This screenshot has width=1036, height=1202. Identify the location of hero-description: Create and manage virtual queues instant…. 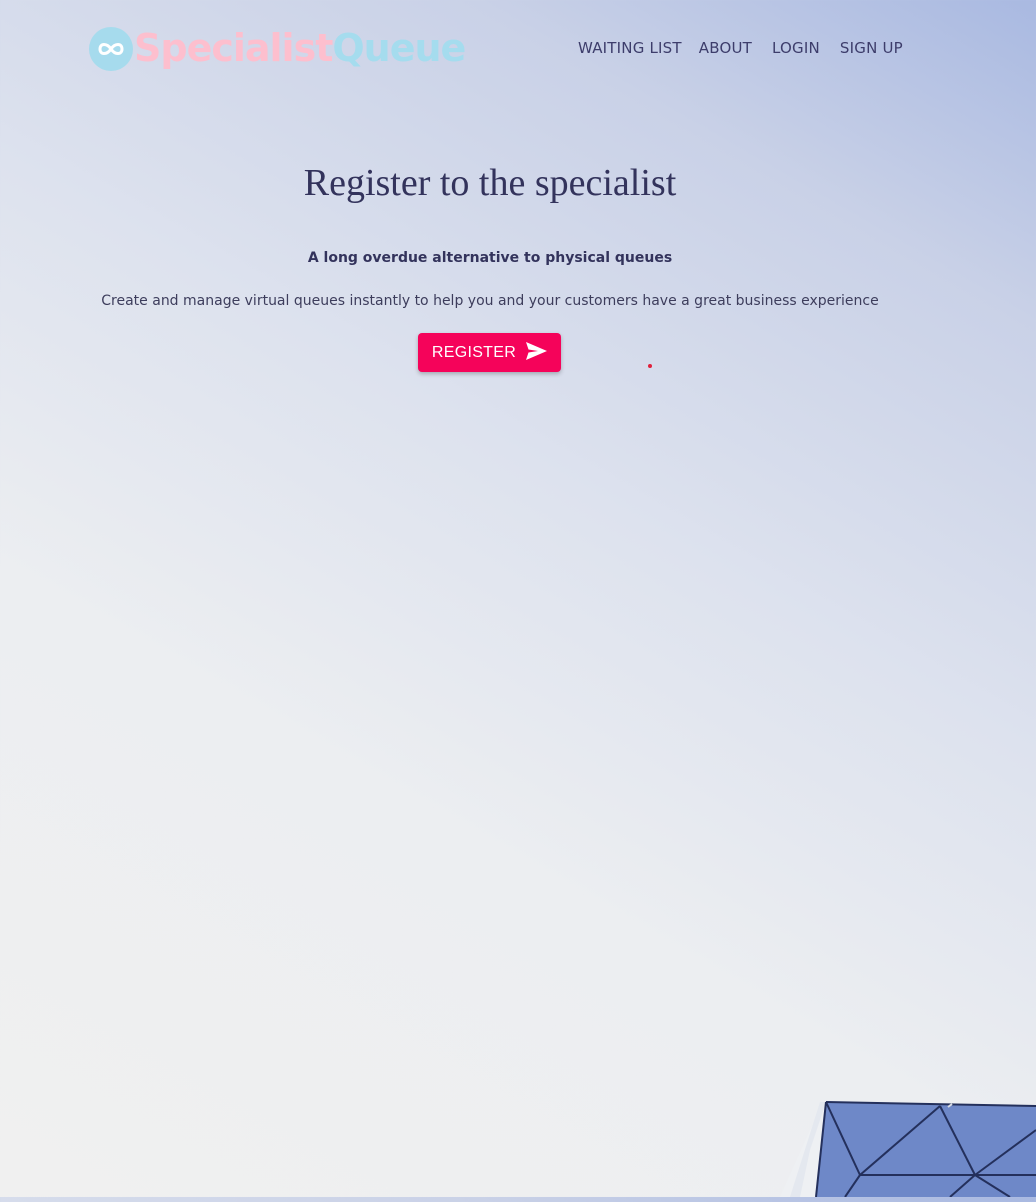
(490, 301).